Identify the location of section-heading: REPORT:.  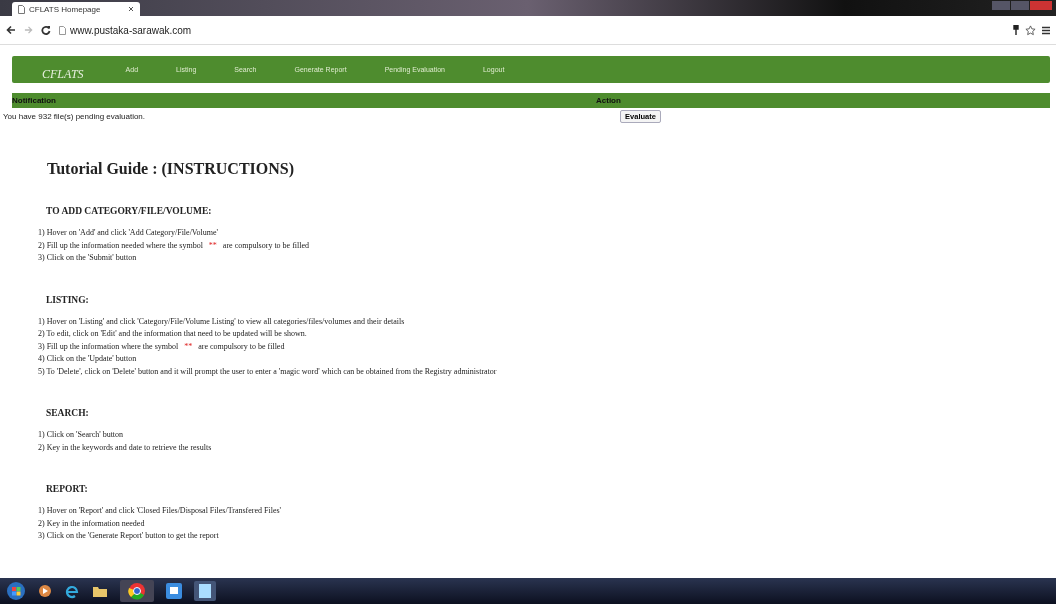
(67, 489).